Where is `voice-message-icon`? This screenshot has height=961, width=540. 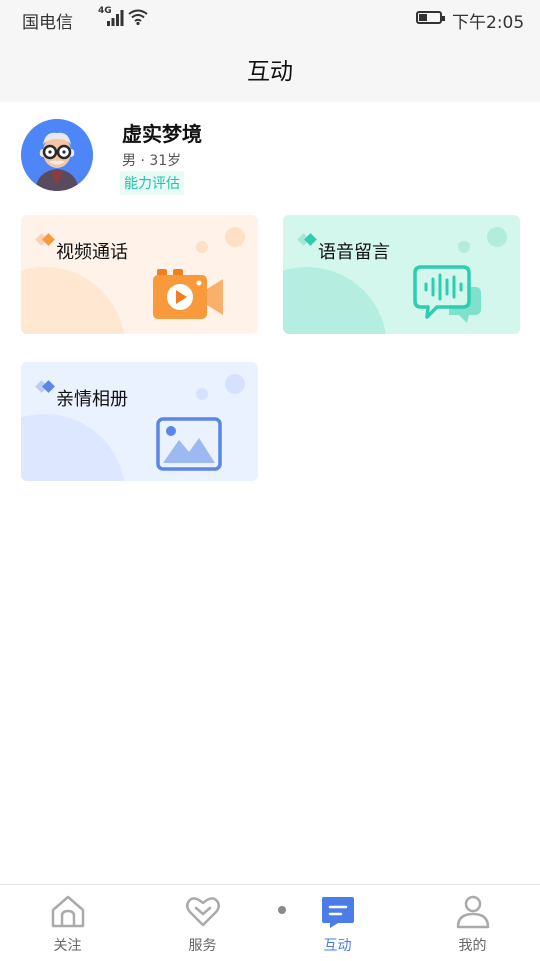
voice-message-icon is located at coordinates (447, 294).